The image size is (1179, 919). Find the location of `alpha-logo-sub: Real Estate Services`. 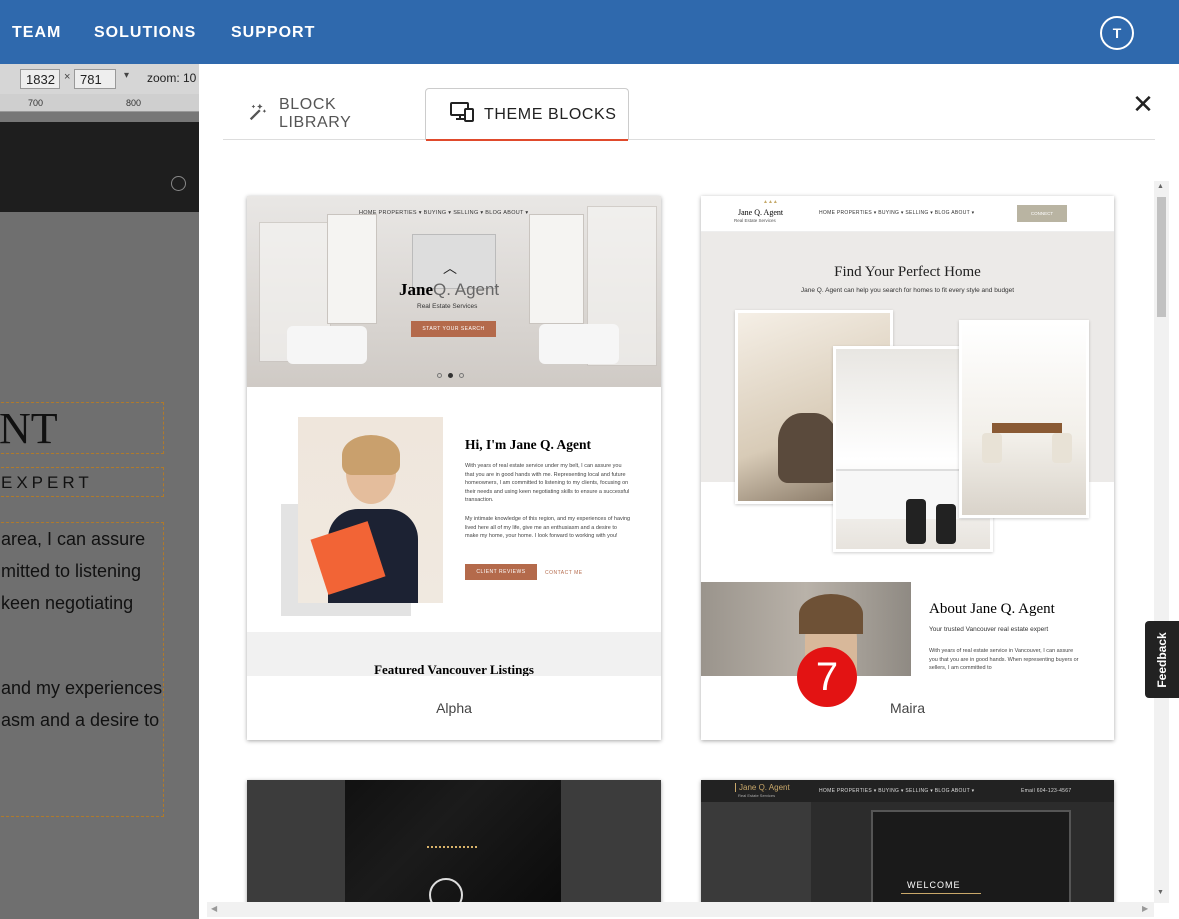

alpha-logo-sub: Real Estate Services is located at coordinates (447, 306).